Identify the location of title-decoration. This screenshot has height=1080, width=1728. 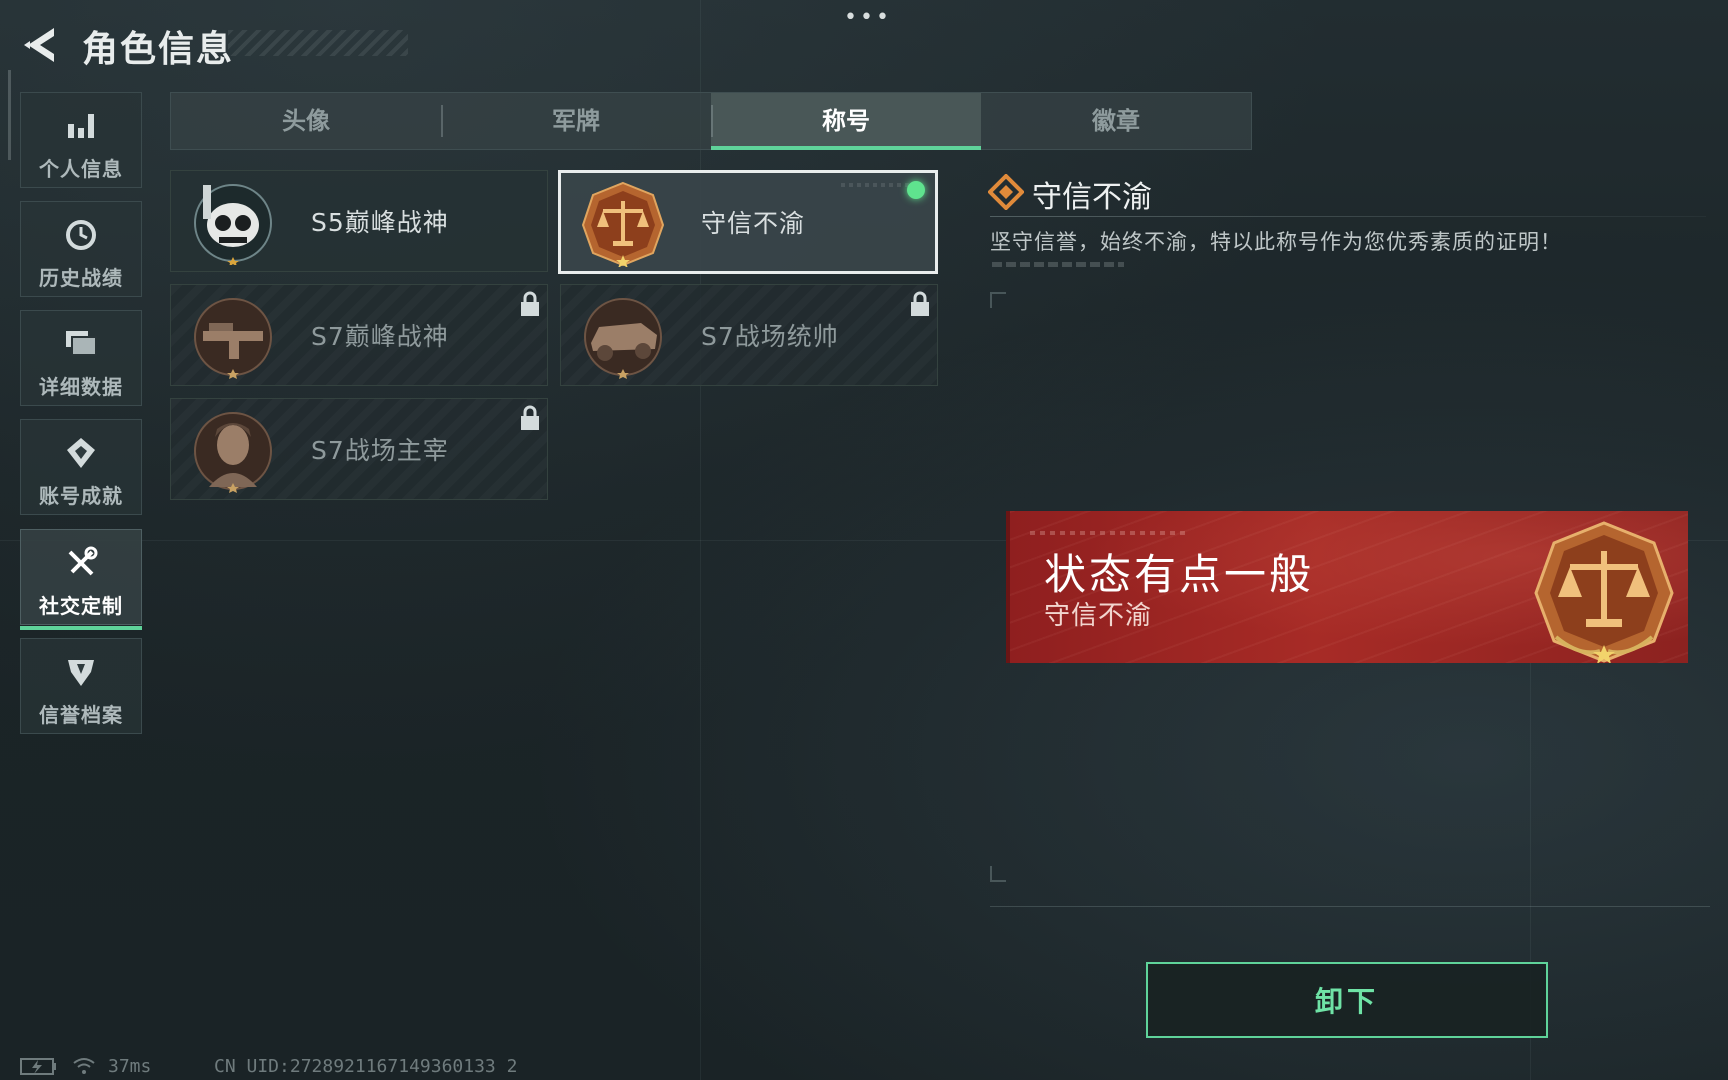
(318, 43).